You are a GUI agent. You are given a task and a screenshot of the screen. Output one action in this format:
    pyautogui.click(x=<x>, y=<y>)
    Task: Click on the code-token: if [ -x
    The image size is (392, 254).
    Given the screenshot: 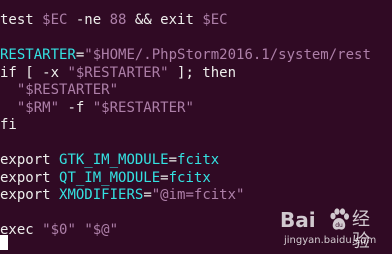 What is the action you would take?
    pyautogui.click(x=34, y=72)
    